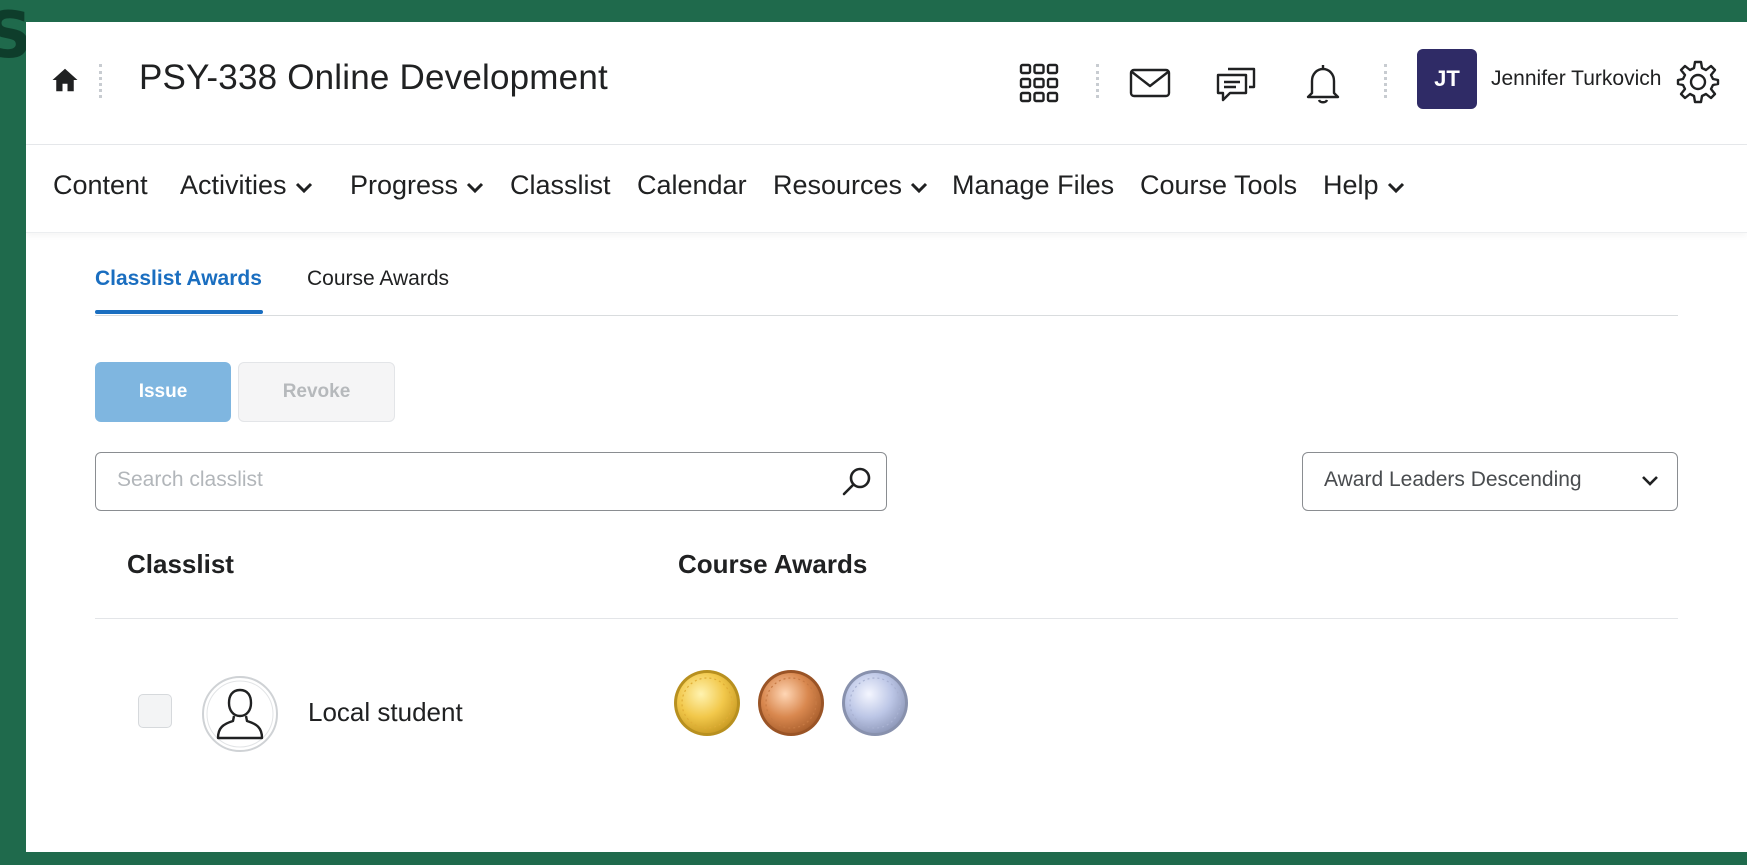 Image resolution: width=1747 pixels, height=865 pixels. I want to click on nav-item-progress: Progress, so click(417, 185).